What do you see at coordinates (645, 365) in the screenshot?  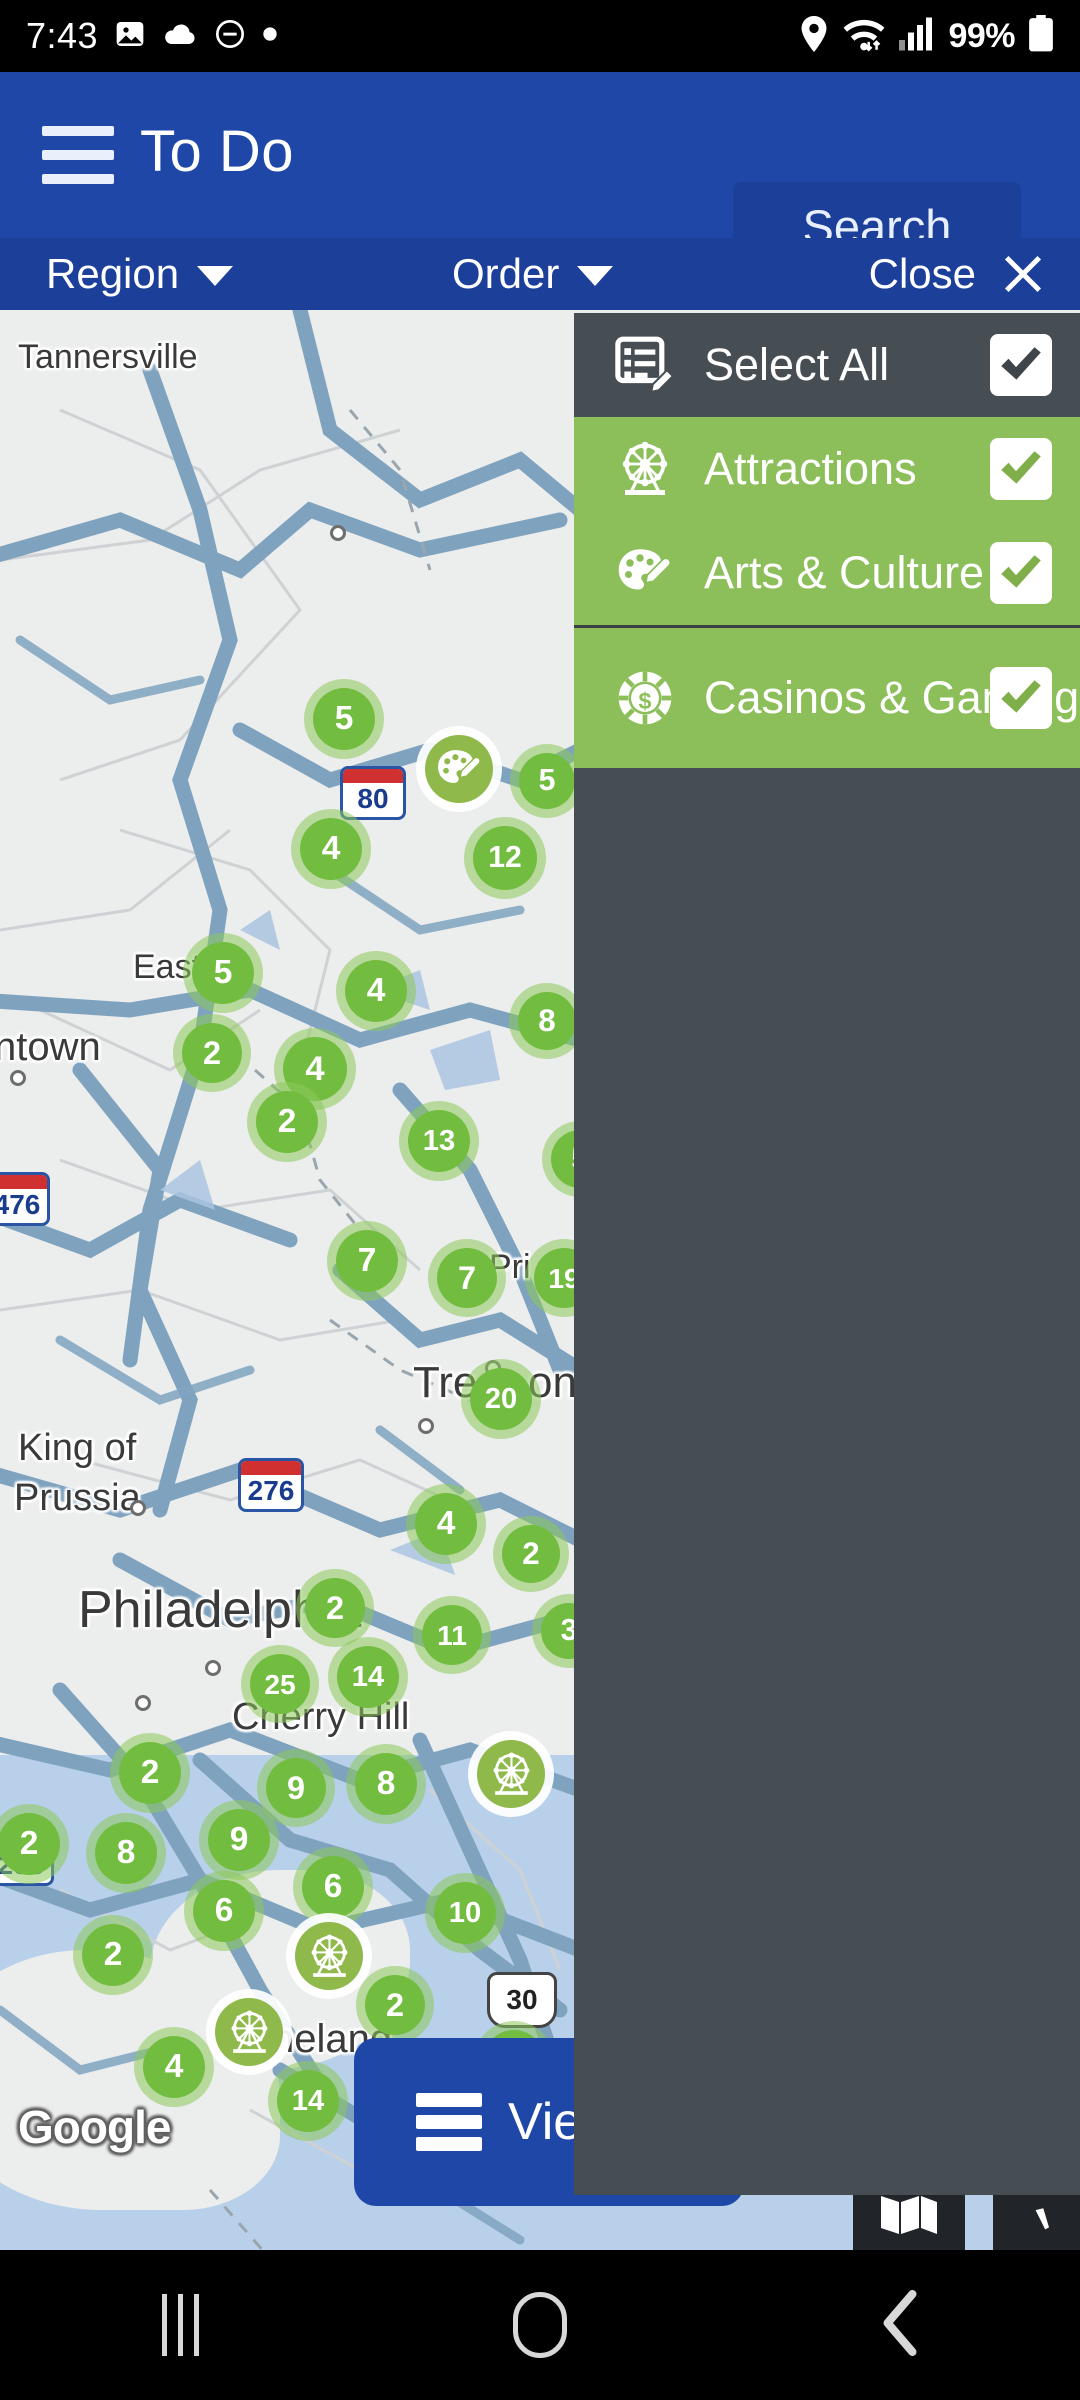 I see `list-edit-icon` at bounding box center [645, 365].